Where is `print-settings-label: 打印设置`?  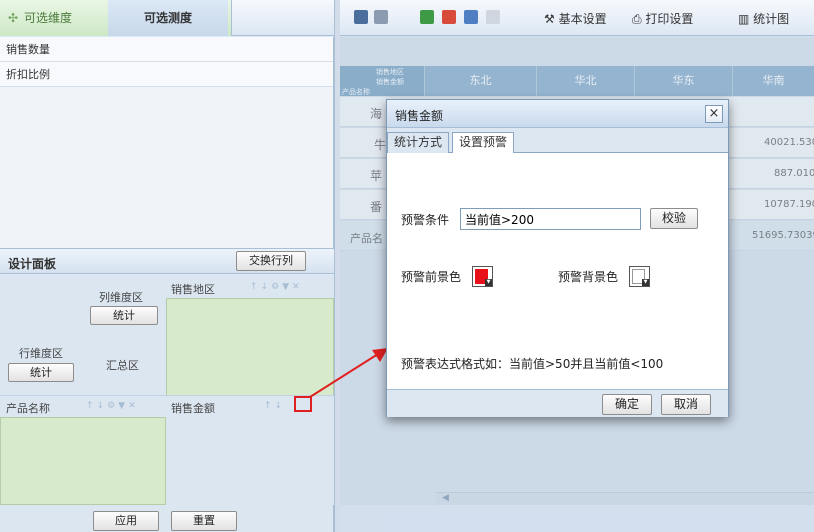 print-settings-label: 打印设置 is located at coordinates (669, 19).